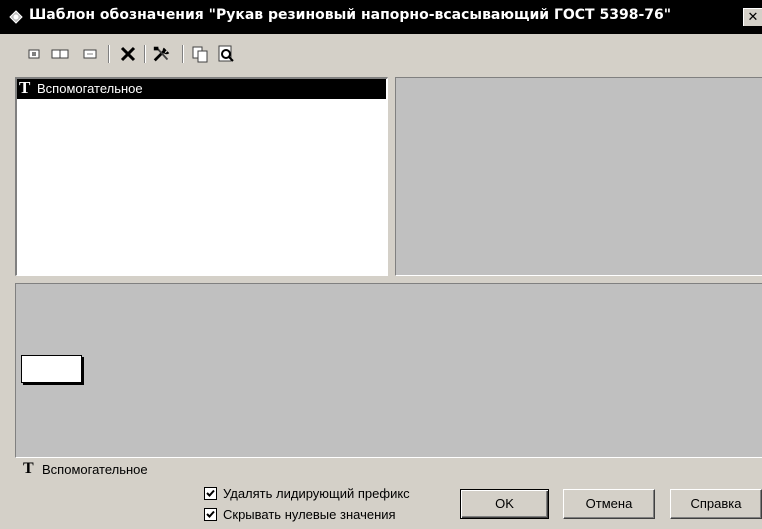 This screenshot has width=762, height=529. I want to click on field-medium-icon, so click(90, 54).